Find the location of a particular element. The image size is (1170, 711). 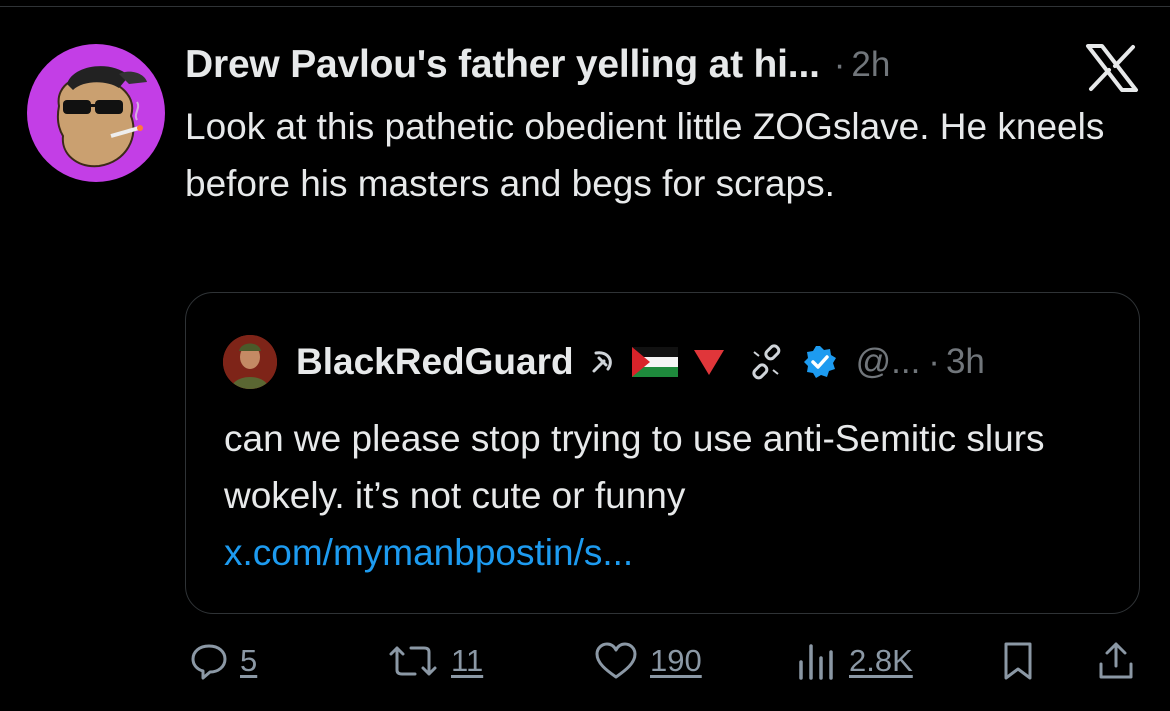

repost-button: 11 is located at coordinates (434, 661).